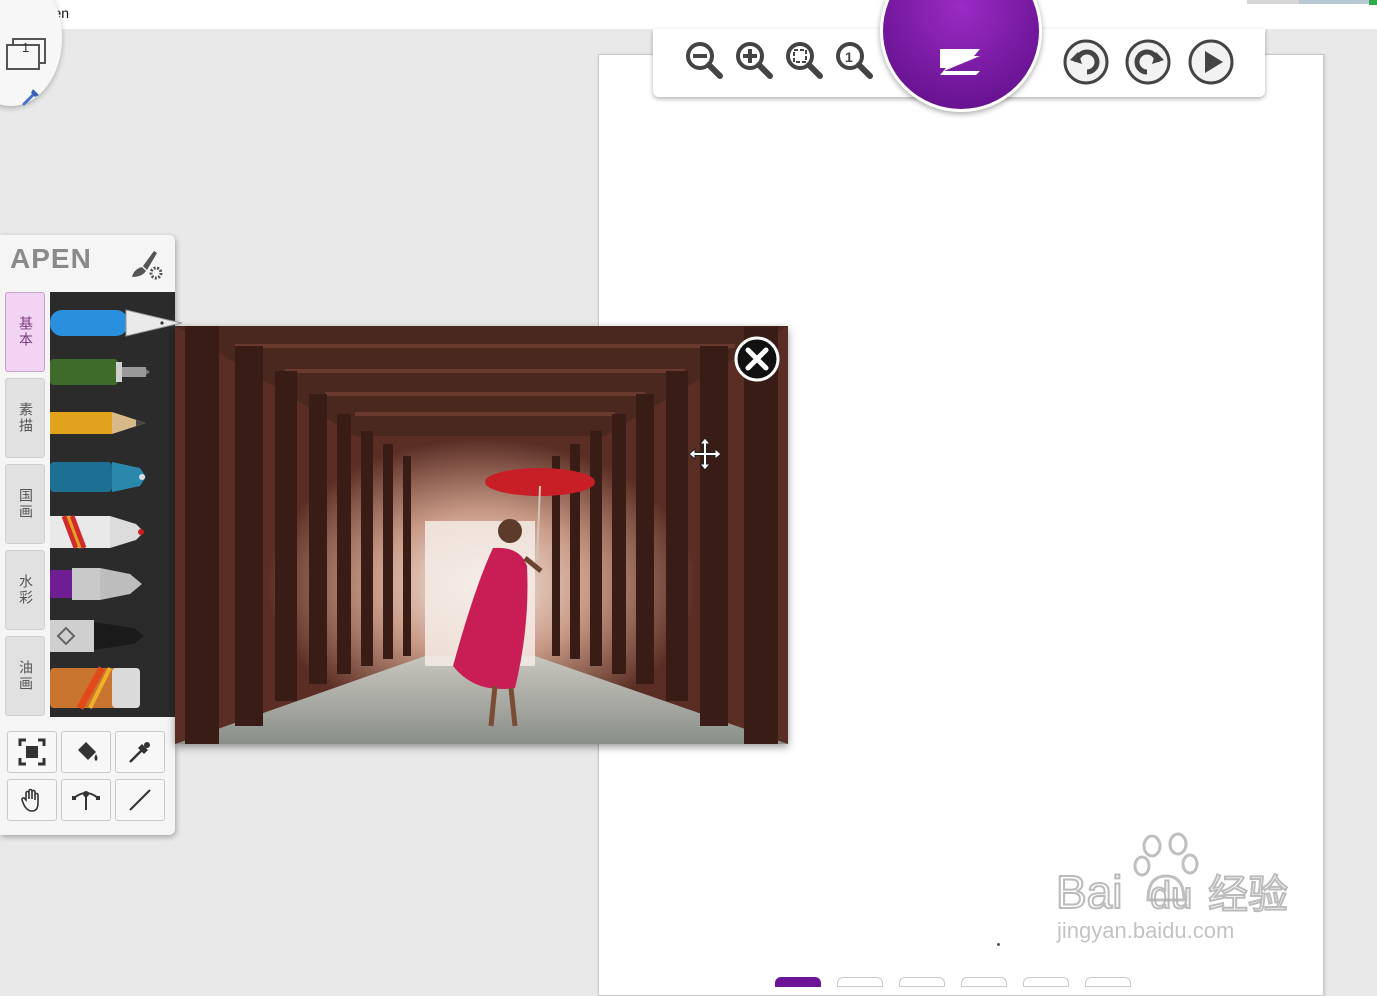  What do you see at coordinates (705, 456) in the screenshot?
I see `move-image-icon` at bounding box center [705, 456].